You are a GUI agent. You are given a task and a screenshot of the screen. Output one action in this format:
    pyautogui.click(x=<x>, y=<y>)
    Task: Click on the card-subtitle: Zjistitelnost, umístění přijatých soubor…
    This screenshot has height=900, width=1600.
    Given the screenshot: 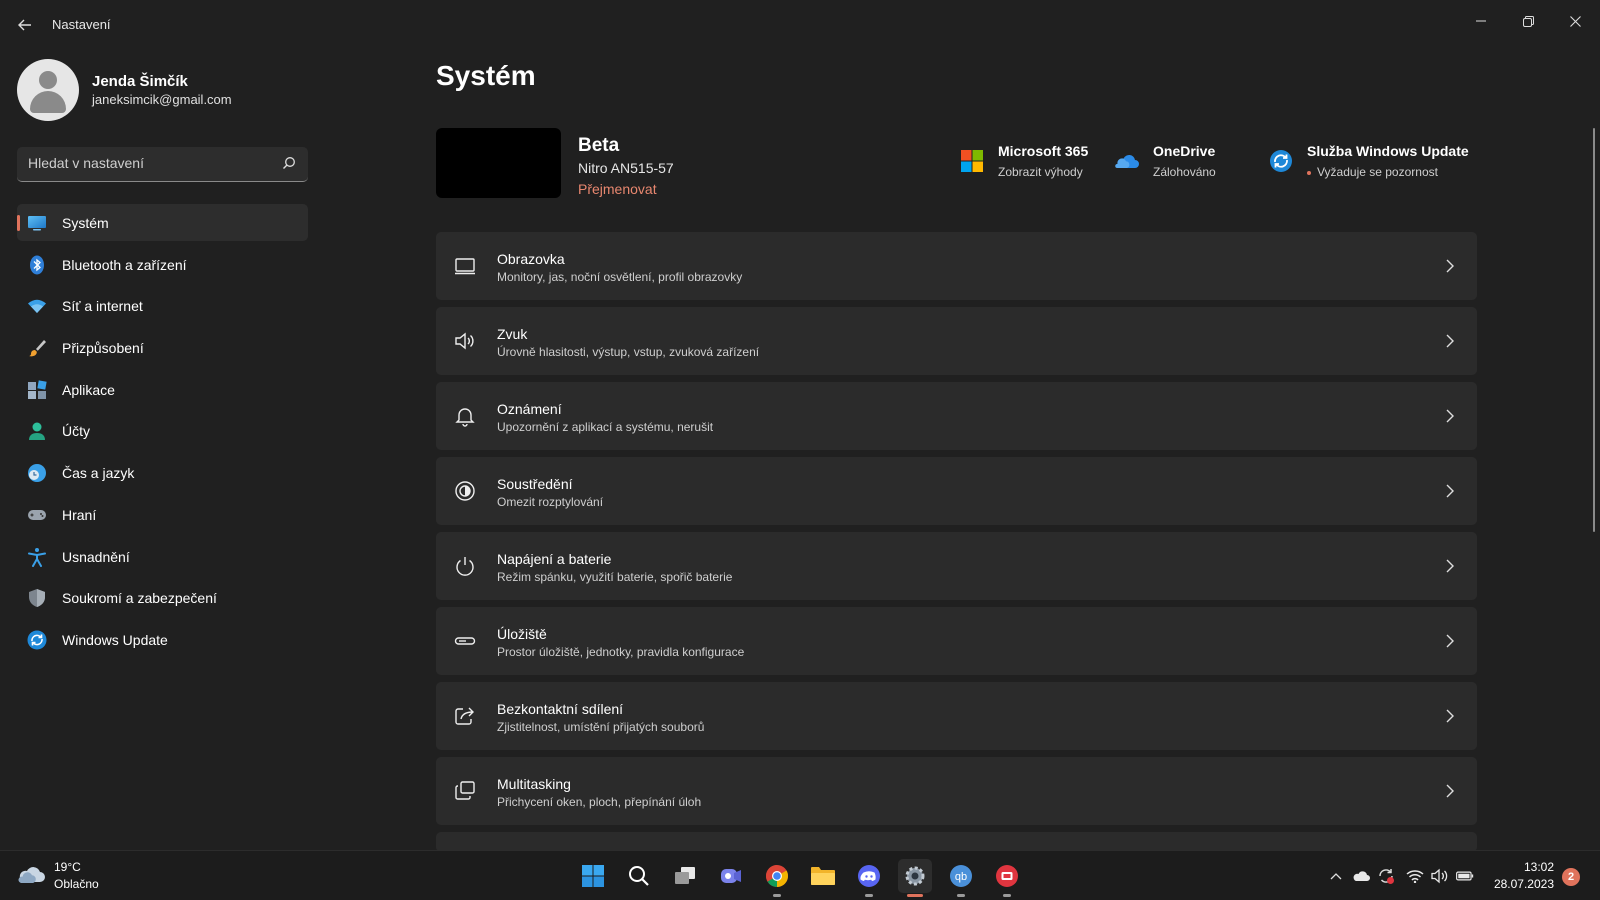 What is the action you would take?
    pyautogui.click(x=601, y=727)
    